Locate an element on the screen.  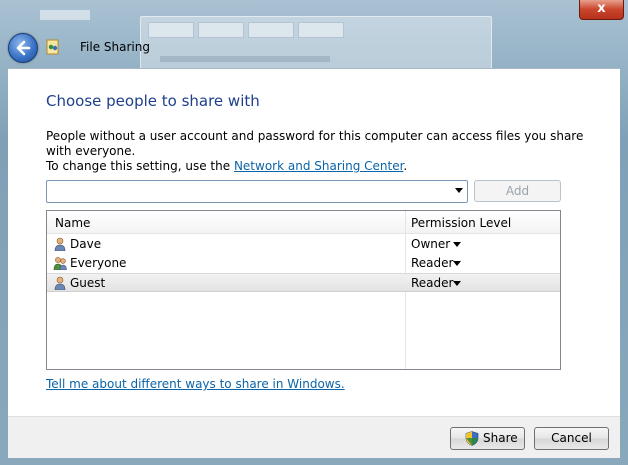
description-suffix: . is located at coordinates (405, 166).